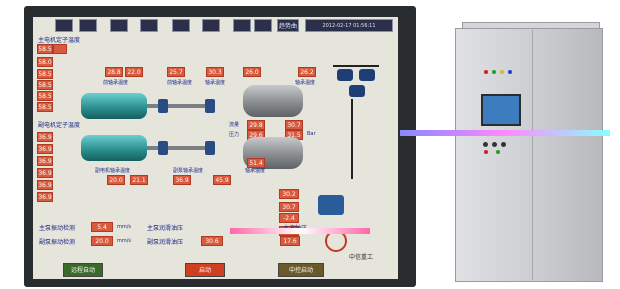 The height and width of the screenshot is (289, 620). I want to click on mid-value-top-1: 29.8, so click(256, 125).